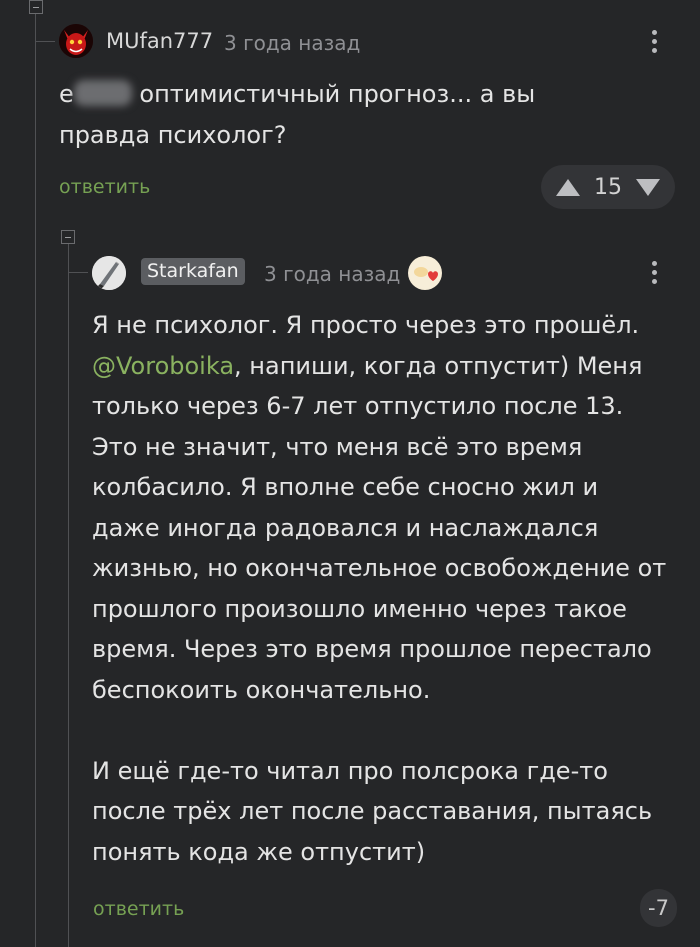 The height and width of the screenshot is (947, 700). What do you see at coordinates (102, 93) in the screenshot?
I see `censored-blur` at bounding box center [102, 93].